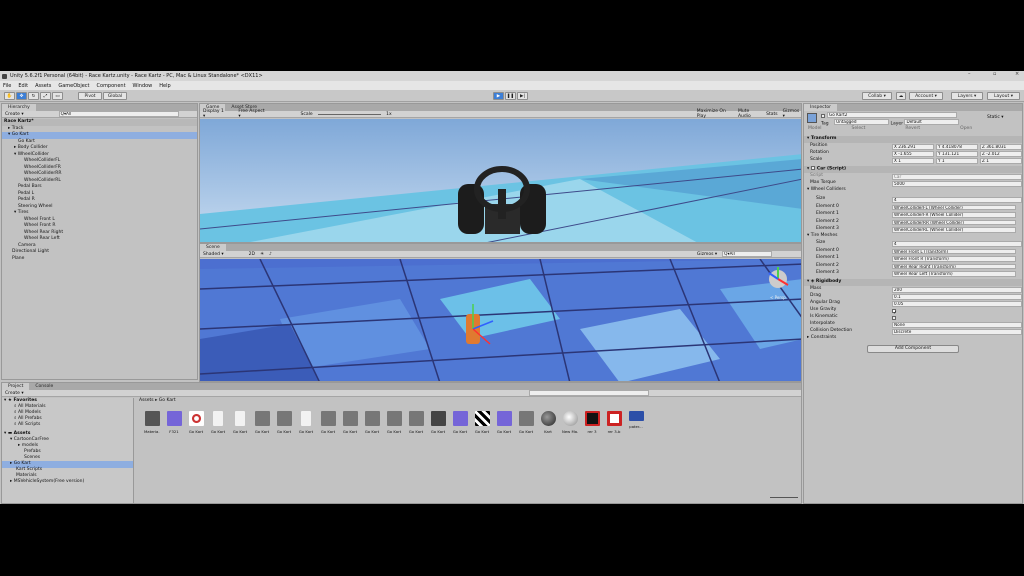 The image size is (1024, 576). Describe the element at coordinates (913, 282) in the screenshot. I see `rigidbody-header: ▾ ◈ Rigidbody` at that location.